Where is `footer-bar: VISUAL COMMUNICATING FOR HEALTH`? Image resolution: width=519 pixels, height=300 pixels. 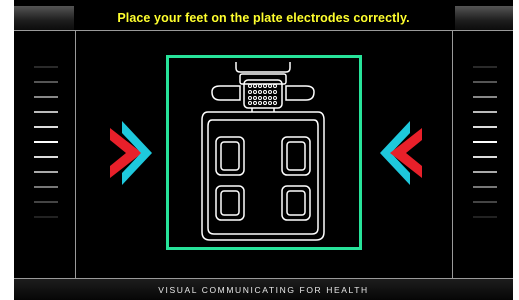
footer-bar: VISUAL COMMUNICATING FOR HEALTH is located at coordinates (263, 289).